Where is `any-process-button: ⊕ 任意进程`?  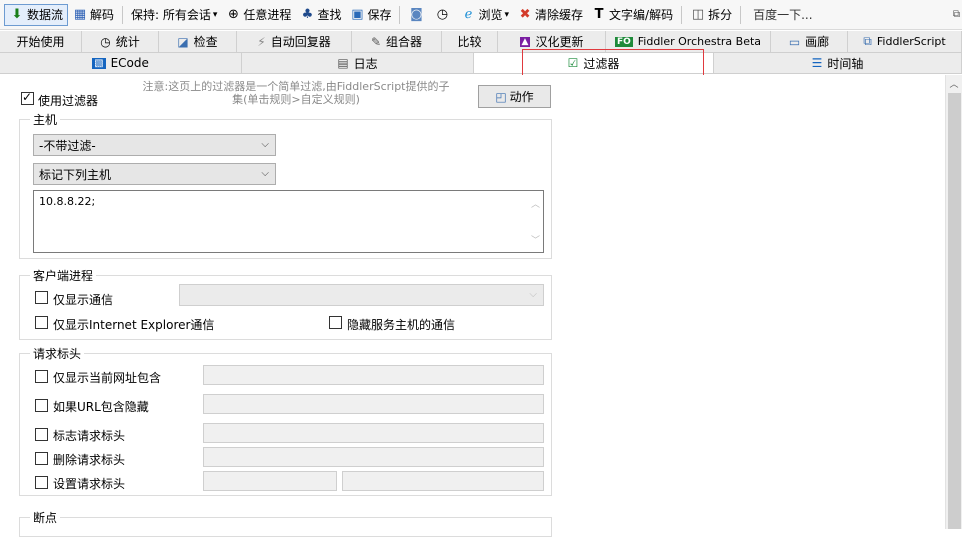
any-process-button: ⊕ 任意进程 is located at coordinates (258, 15).